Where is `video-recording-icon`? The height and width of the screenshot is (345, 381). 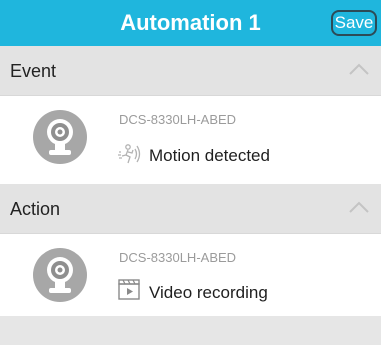 video-recording-icon is located at coordinates (129, 289).